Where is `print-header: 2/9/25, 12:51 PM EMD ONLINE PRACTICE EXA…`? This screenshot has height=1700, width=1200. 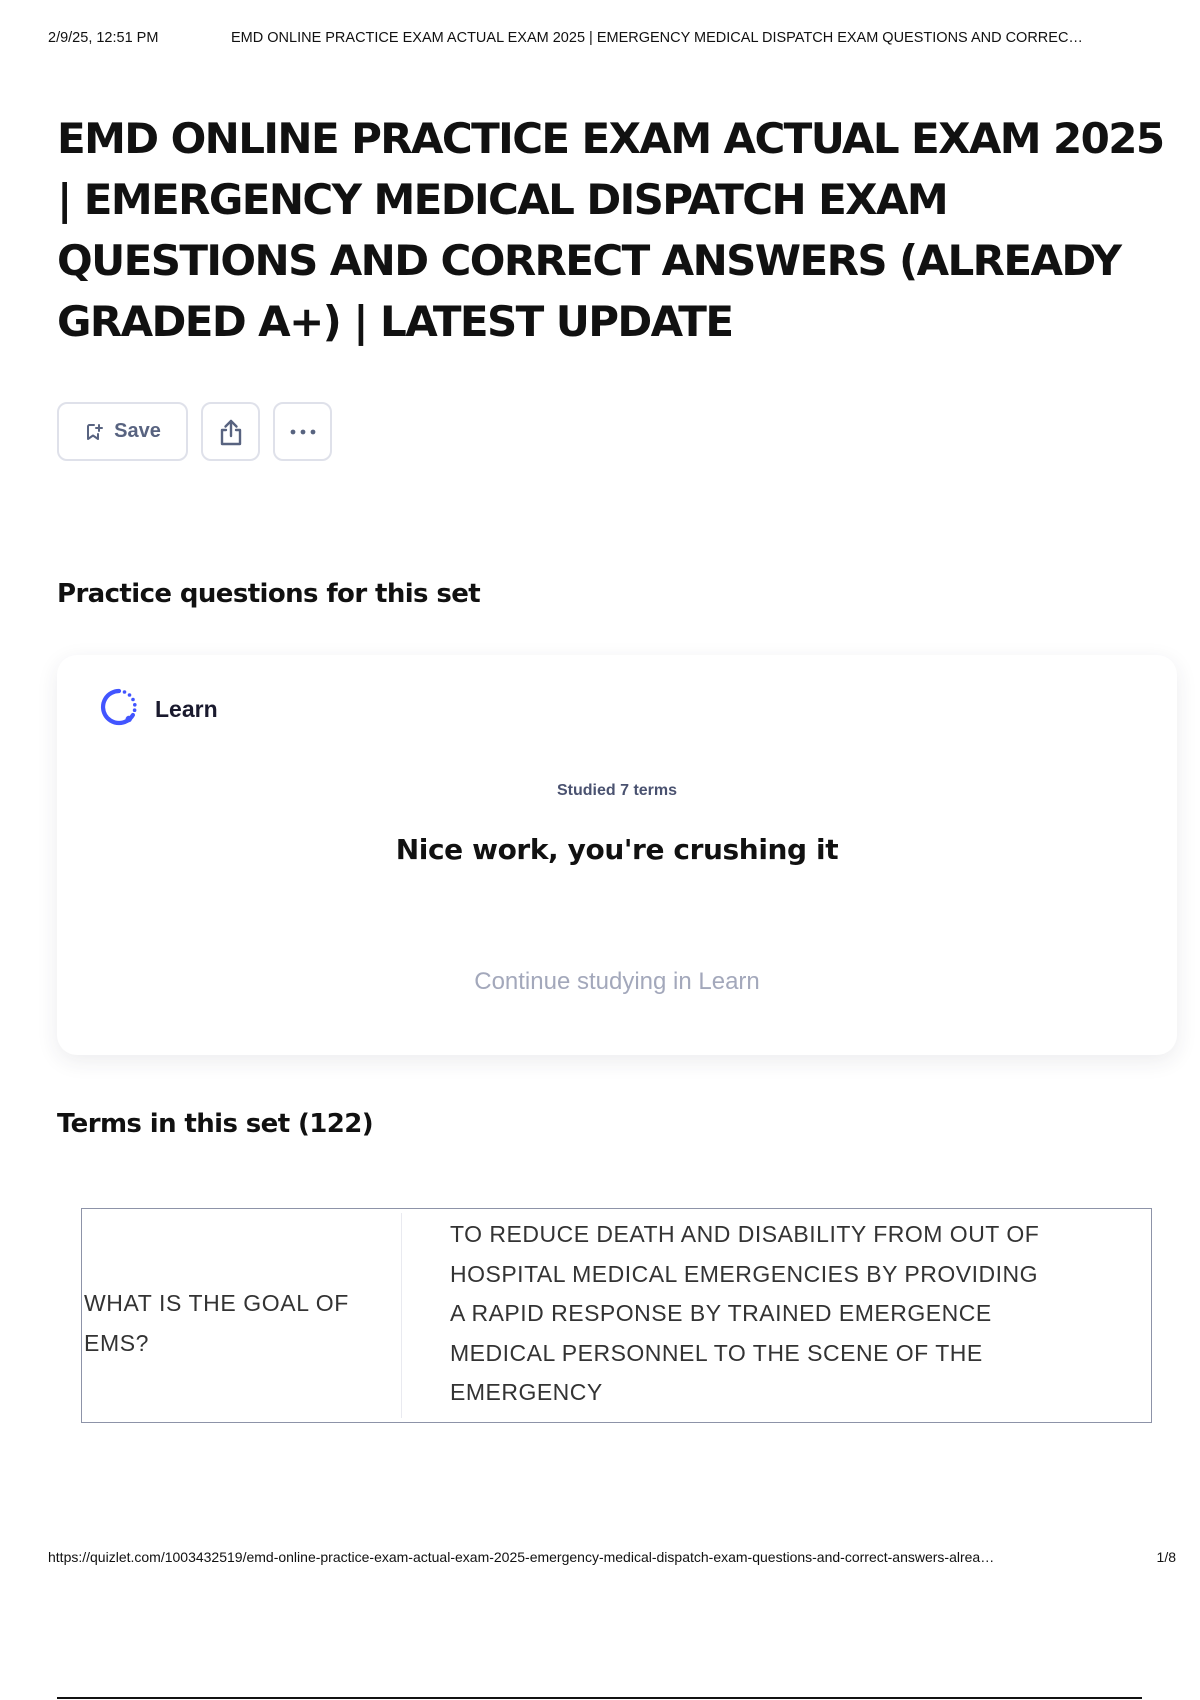
print-header: 2/9/25, 12:51 PM EMD ONLINE PRACTICE EXA… is located at coordinates (612, 41).